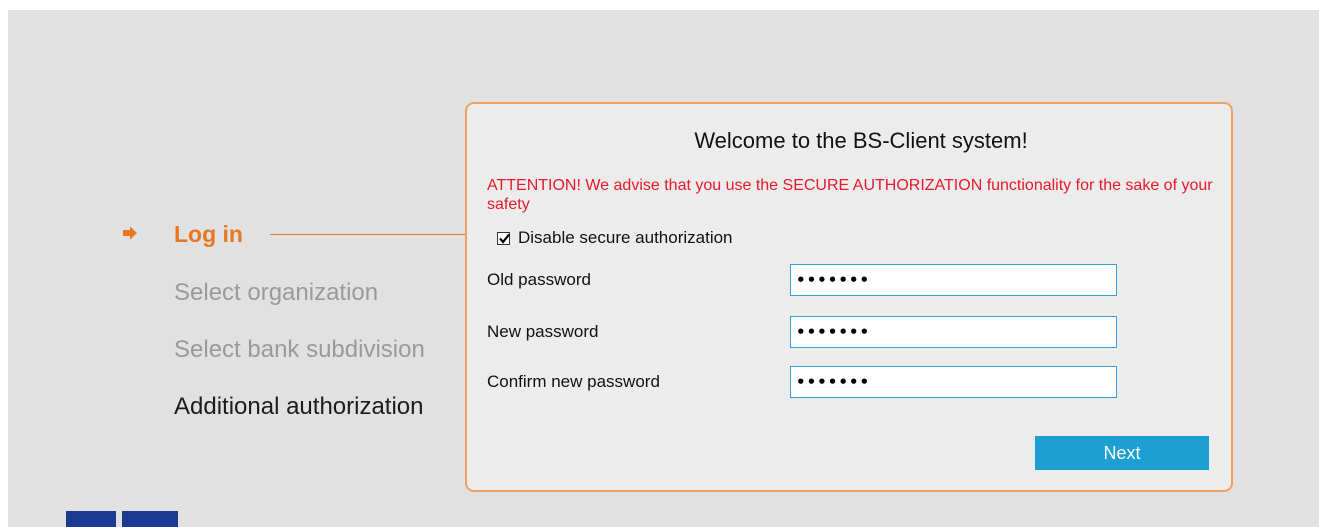 The width and height of the screenshot is (1319, 527). Describe the element at coordinates (543, 331) in the screenshot. I see `new-password-label: New password` at that location.